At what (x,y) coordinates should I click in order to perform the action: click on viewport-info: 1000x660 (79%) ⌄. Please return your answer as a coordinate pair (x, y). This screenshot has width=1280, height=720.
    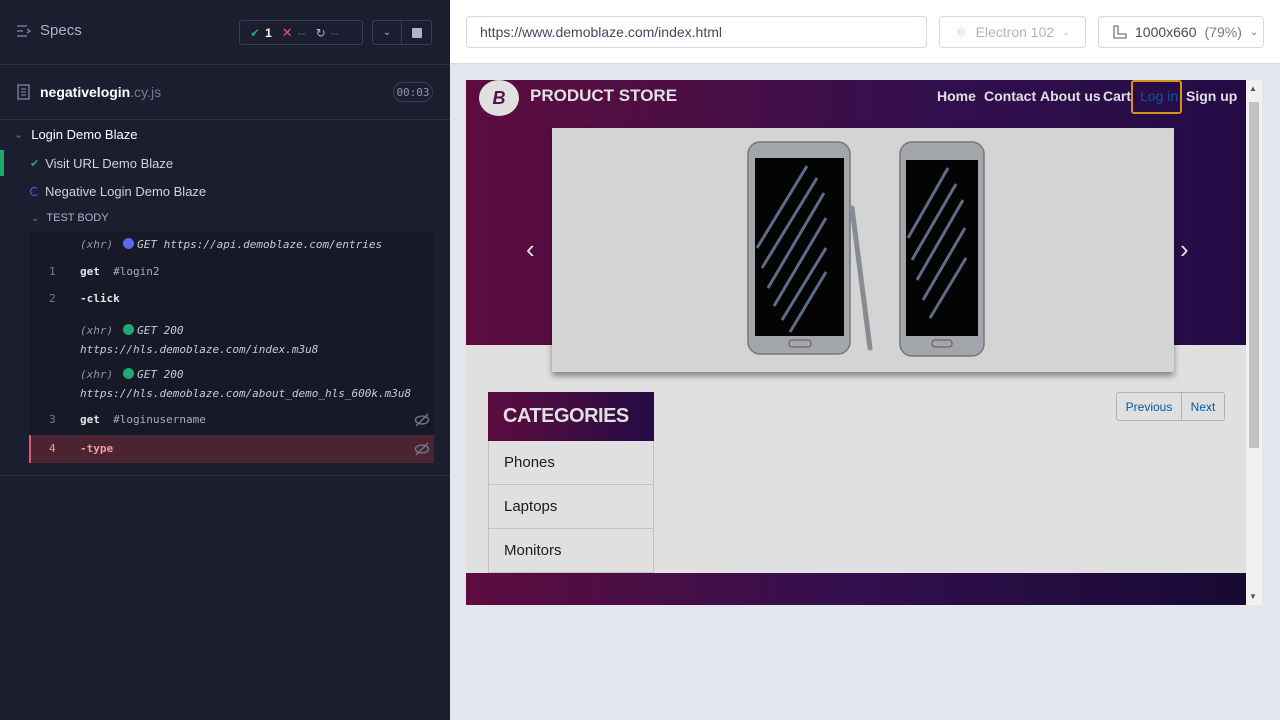
    Looking at the image, I should click on (1181, 32).